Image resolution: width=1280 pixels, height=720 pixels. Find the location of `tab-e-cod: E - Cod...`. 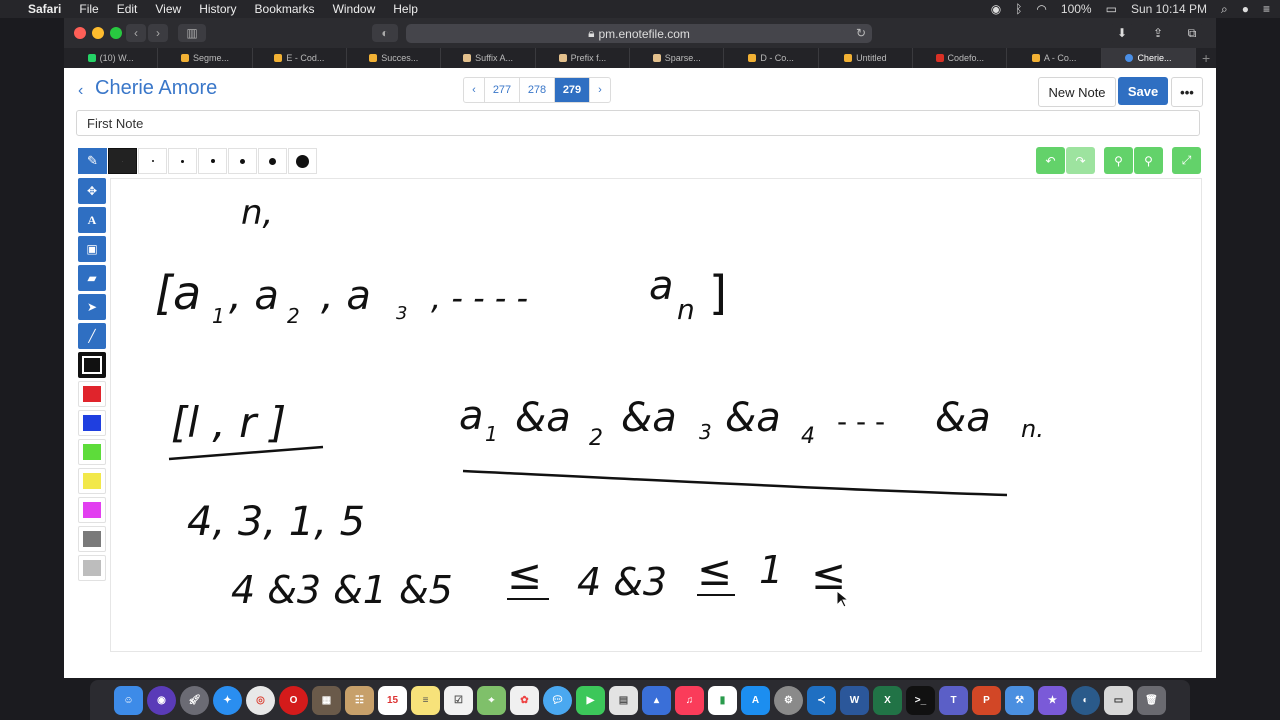

tab-e-cod: E - Cod... is located at coordinates (300, 58).